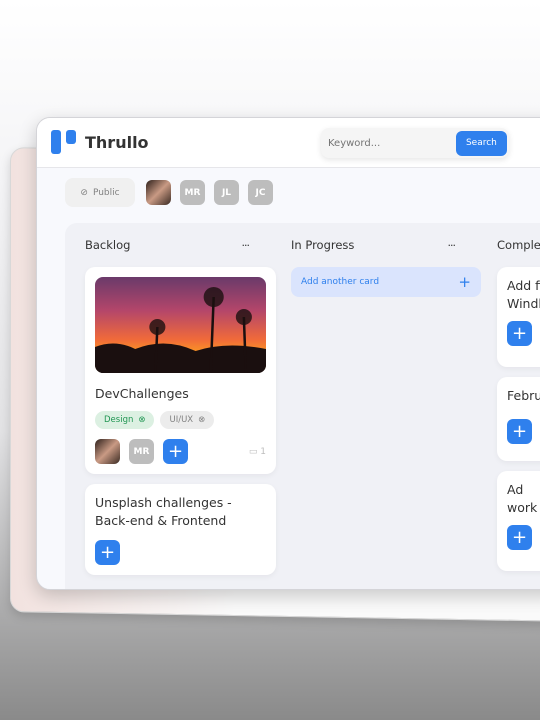  I want to click on plus-icon: +, so click(464, 282).